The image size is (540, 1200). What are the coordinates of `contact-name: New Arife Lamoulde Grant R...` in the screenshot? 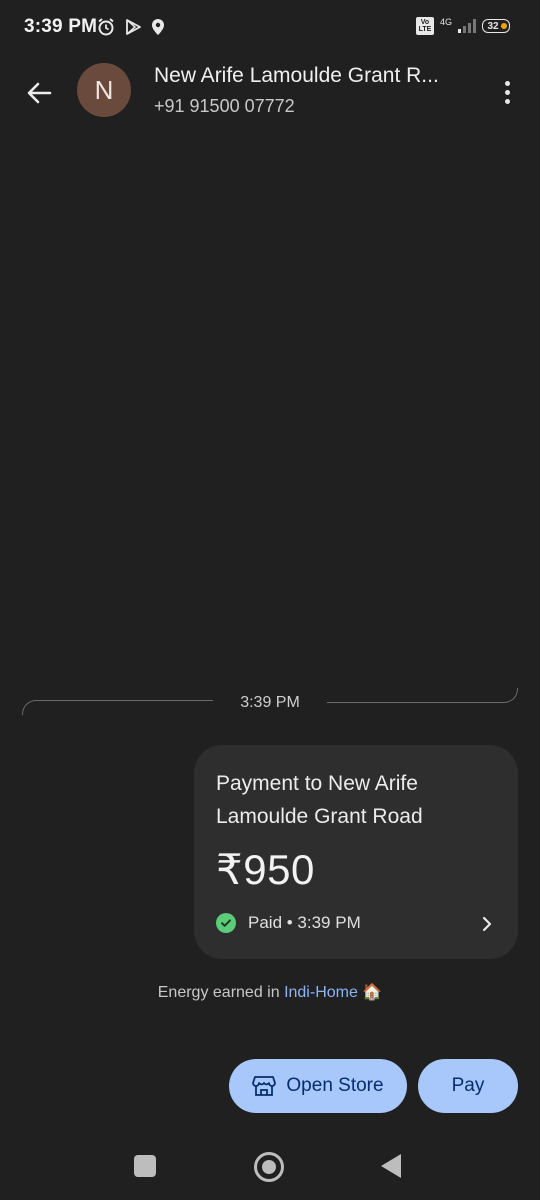 It's located at (309, 76).